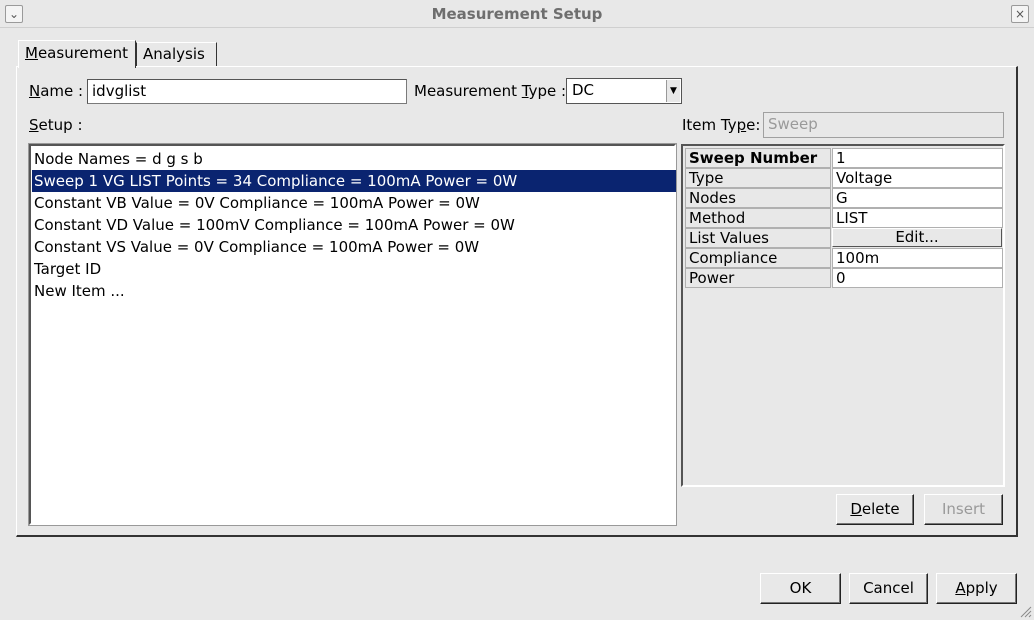 The image size is (1034, 620). What do you see at coordinates (354, 159) in the screenshot?
I see `list-item: Node Names = d g s b` at bounding box center [354, 159].